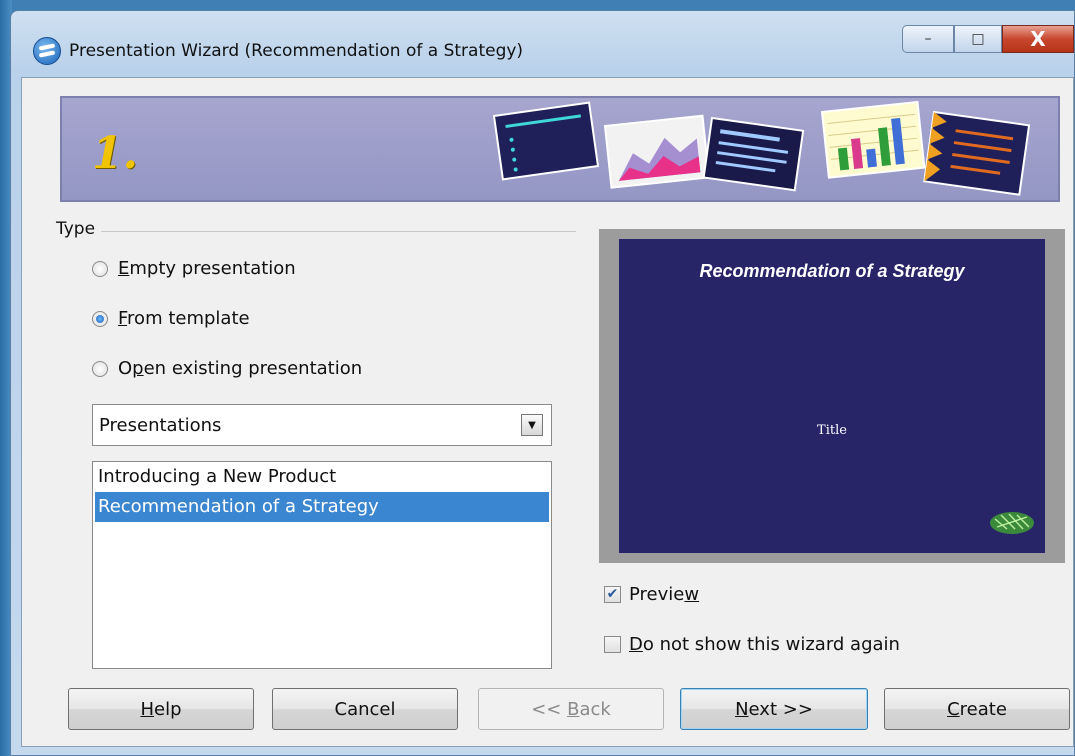 The image size is (1075, 756). Describe the element at coordinates (322, 425) in the screenshot. I see `template-category-select: Presentations ▼` at that location.